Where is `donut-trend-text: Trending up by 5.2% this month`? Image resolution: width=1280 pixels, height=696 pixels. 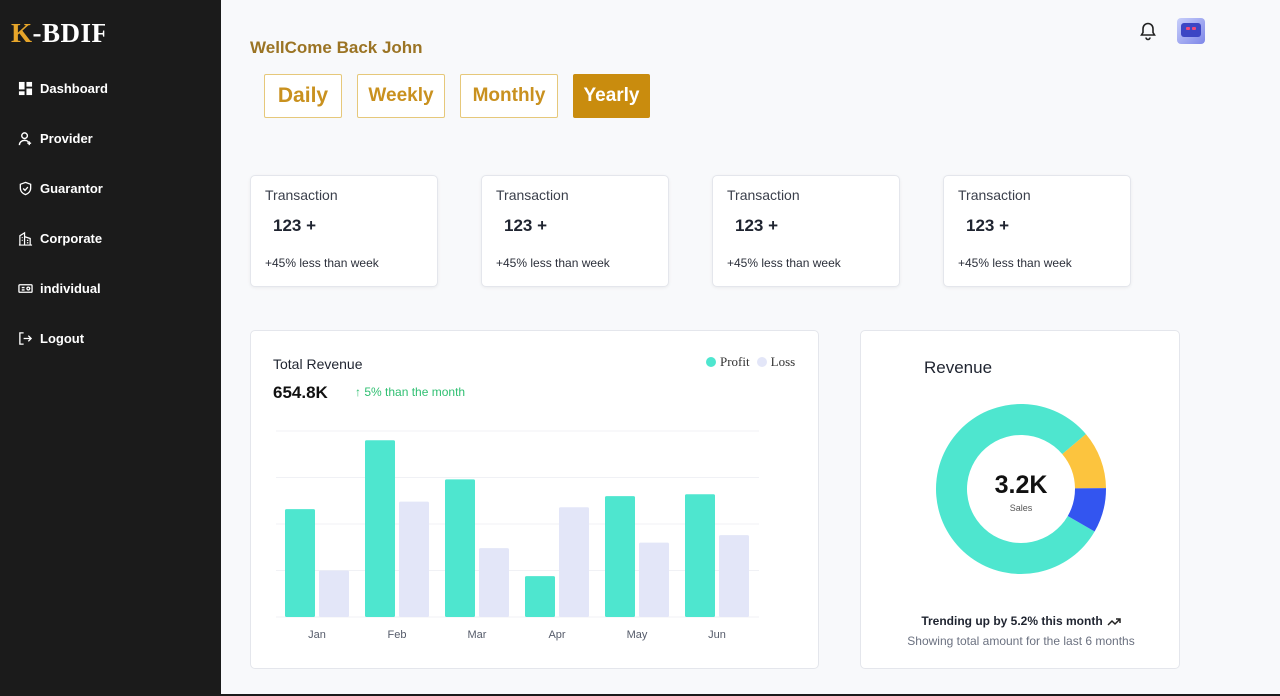
donut-trend-text: Trending up by 5.2% this month is located at coordinates (1012, 621).